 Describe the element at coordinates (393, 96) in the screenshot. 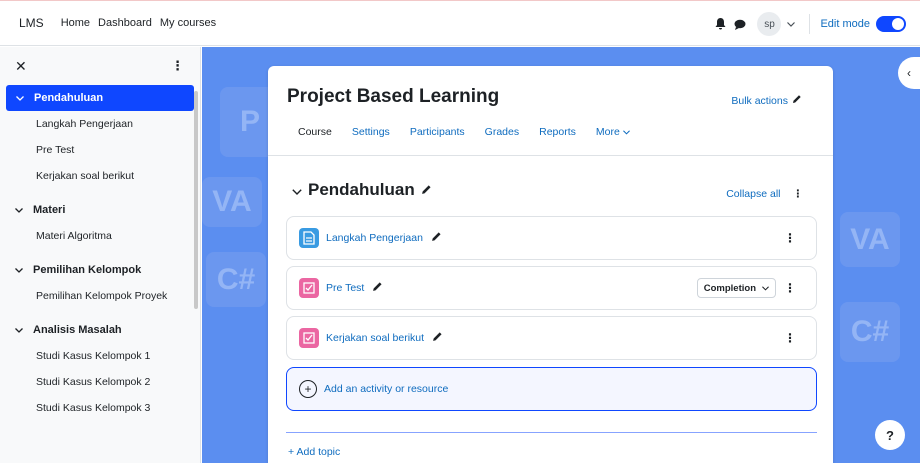

I see `page-title: Project Based Learning` at that location.